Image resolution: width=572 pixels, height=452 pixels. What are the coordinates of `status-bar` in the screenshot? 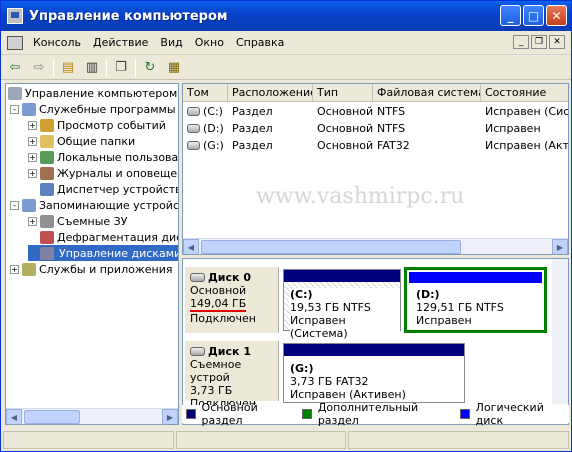 It's located at (286, 440).